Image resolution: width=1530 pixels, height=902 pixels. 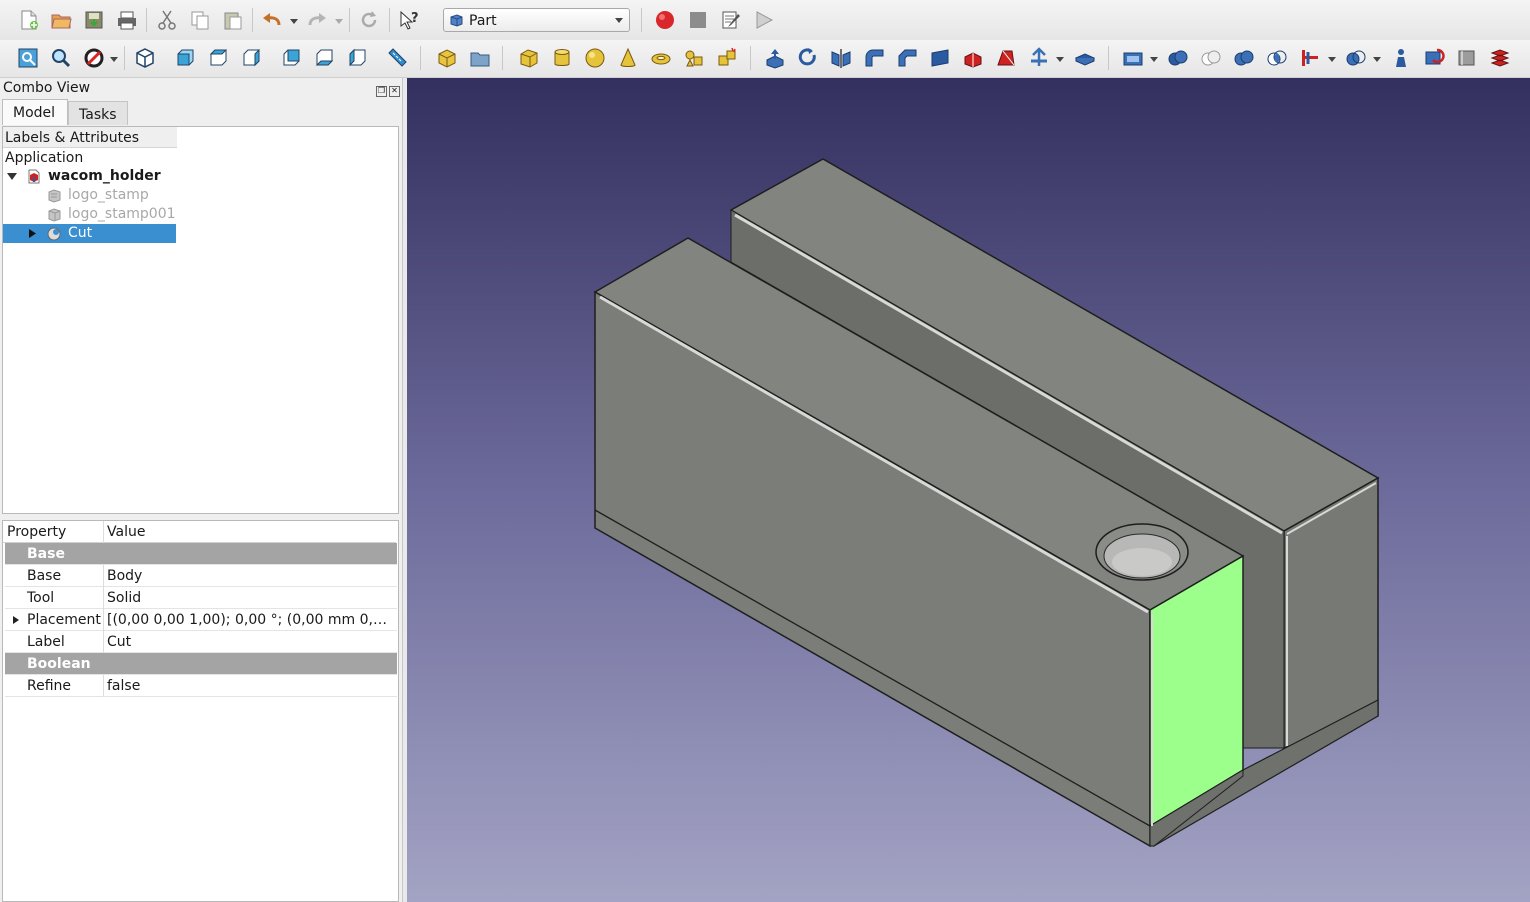 What do you see at coordinates (1310, 58) in the screenshot?
I see `join-features-icon` at bounding box center [1310, 58].